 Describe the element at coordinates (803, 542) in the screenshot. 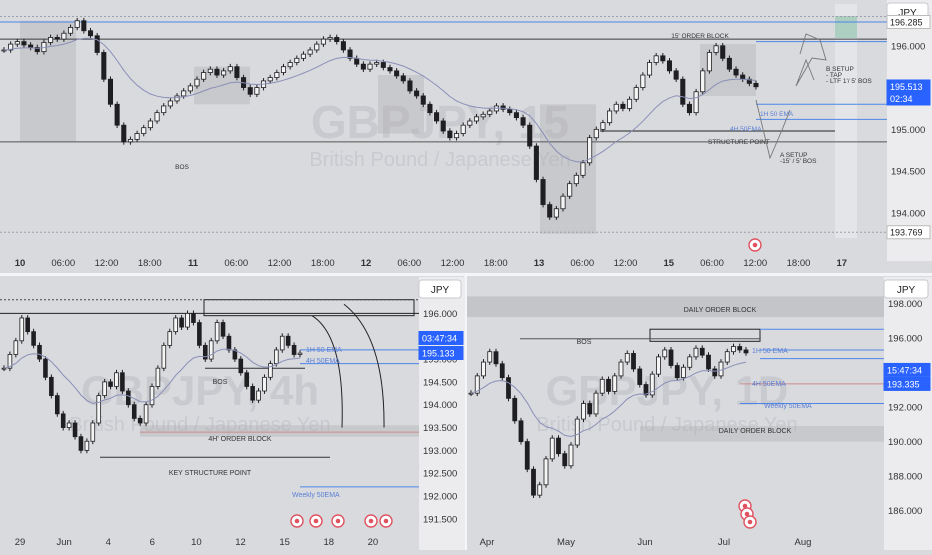

I see `x-tick-label: Aug` at that location.